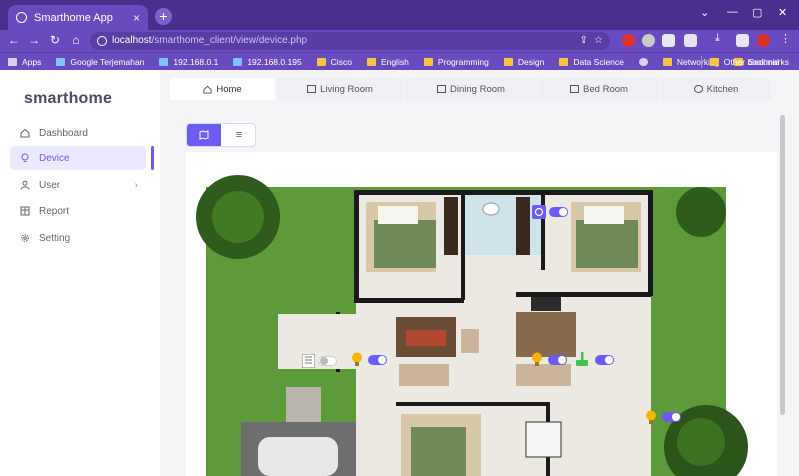 This screenshot has width=799, height=476. Describe the element at coordinates (442, 89) in the screenshot. I see `table-icon` at that location.